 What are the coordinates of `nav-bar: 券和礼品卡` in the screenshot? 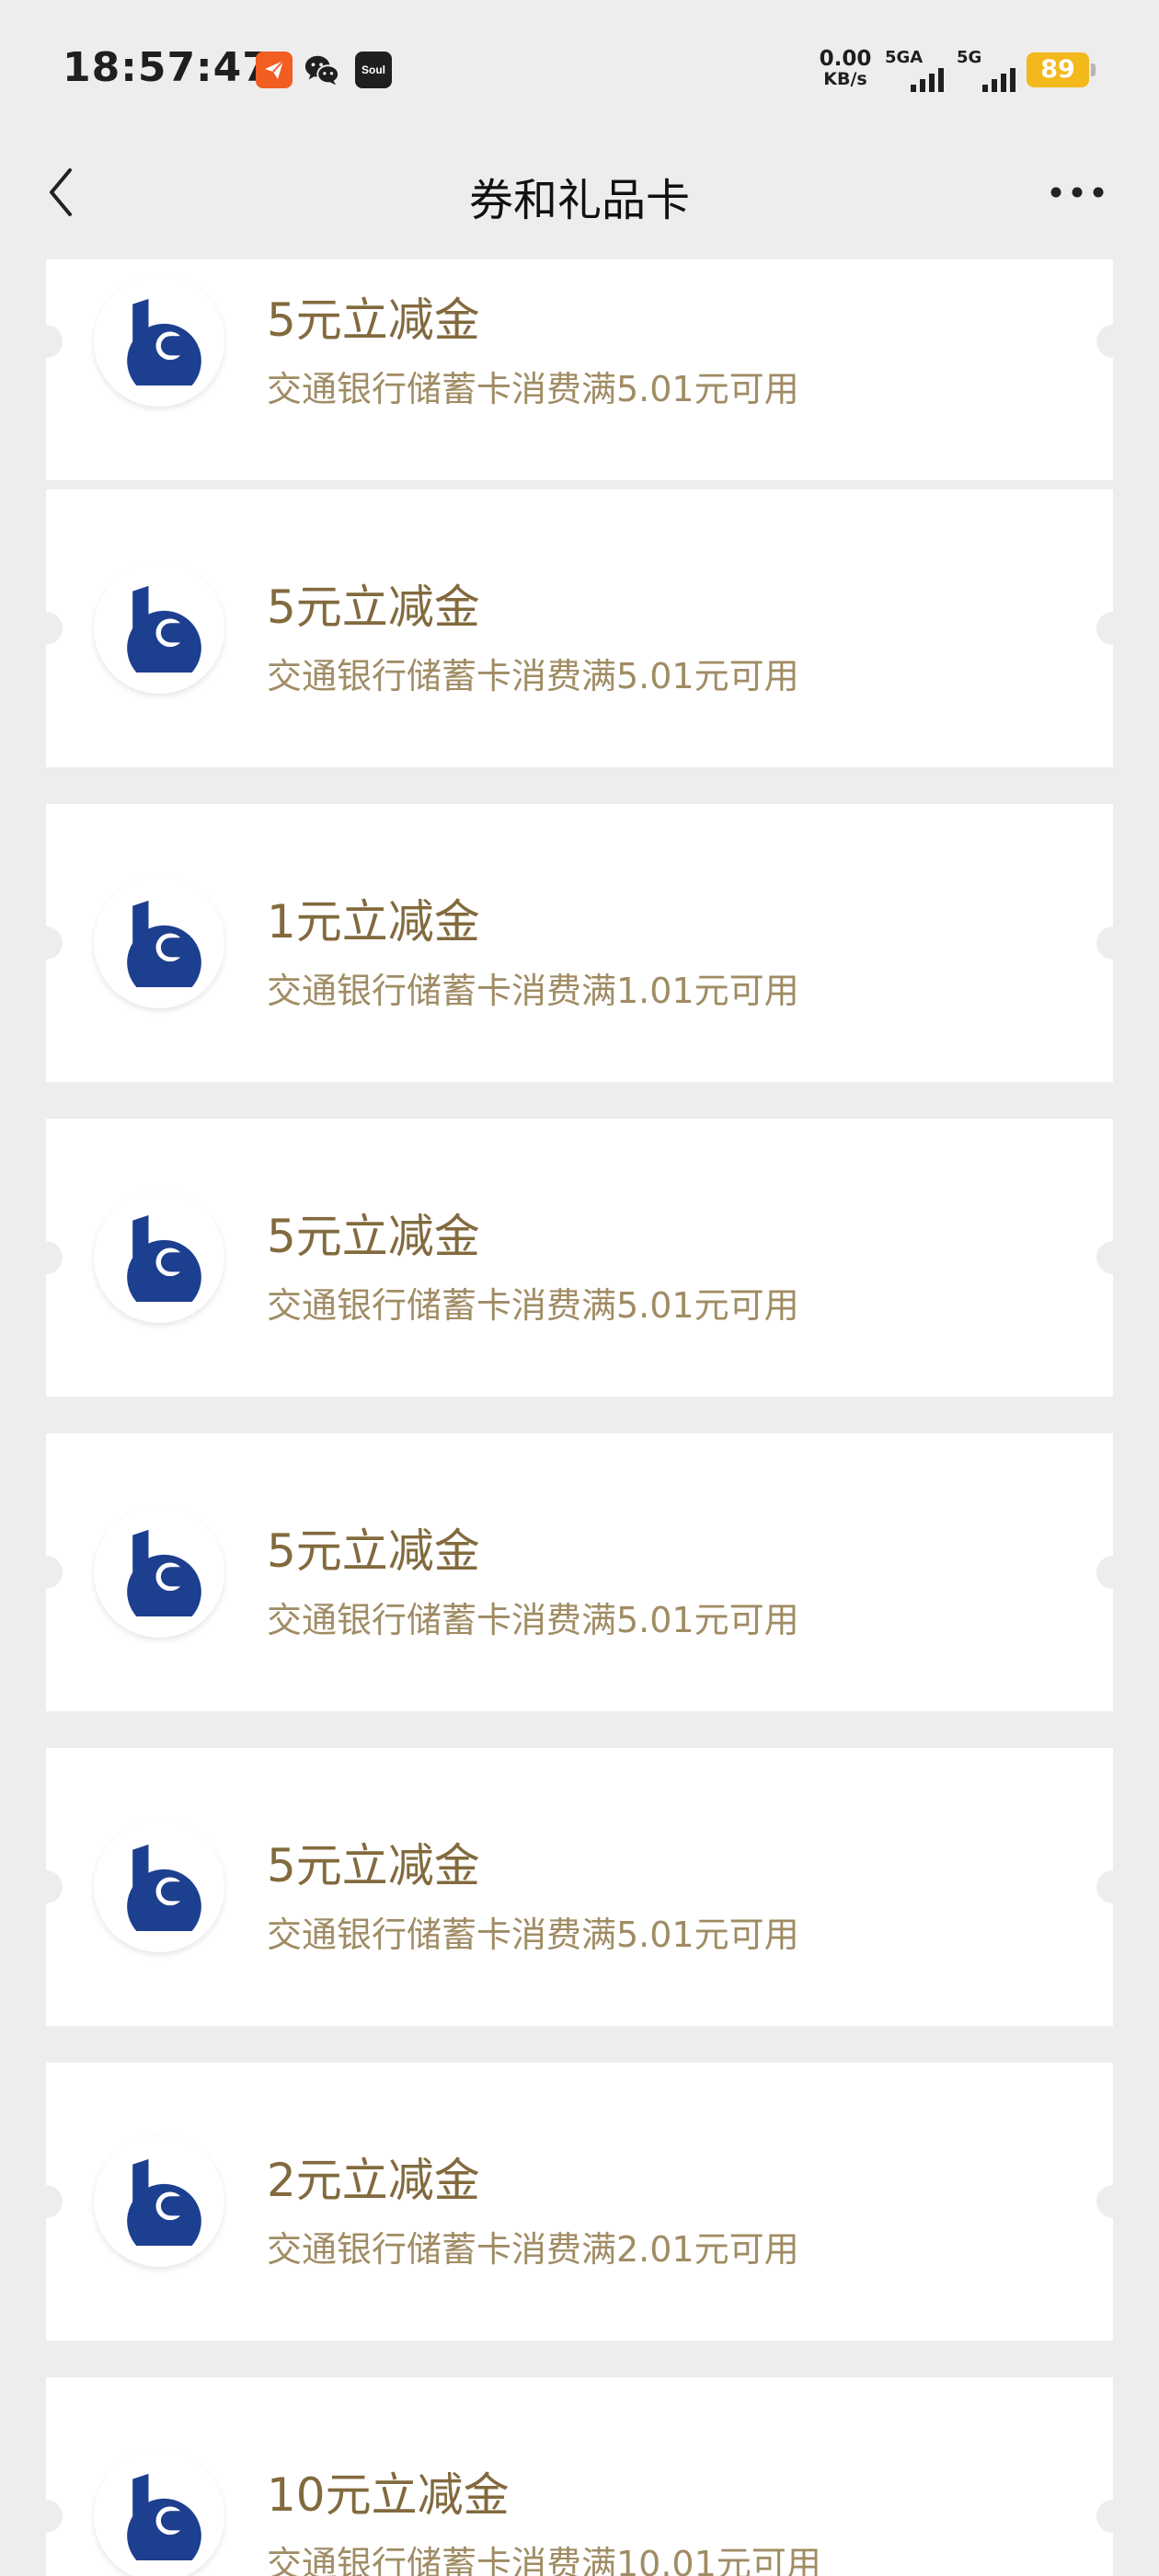 It's located at (579, 198).